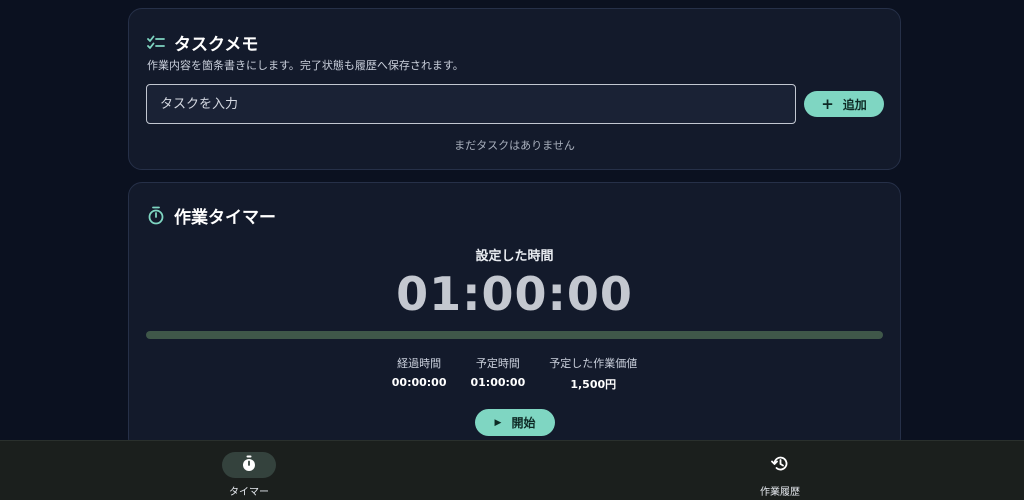  I want to click on timer-display: 01:00:00, so click(514, 294).